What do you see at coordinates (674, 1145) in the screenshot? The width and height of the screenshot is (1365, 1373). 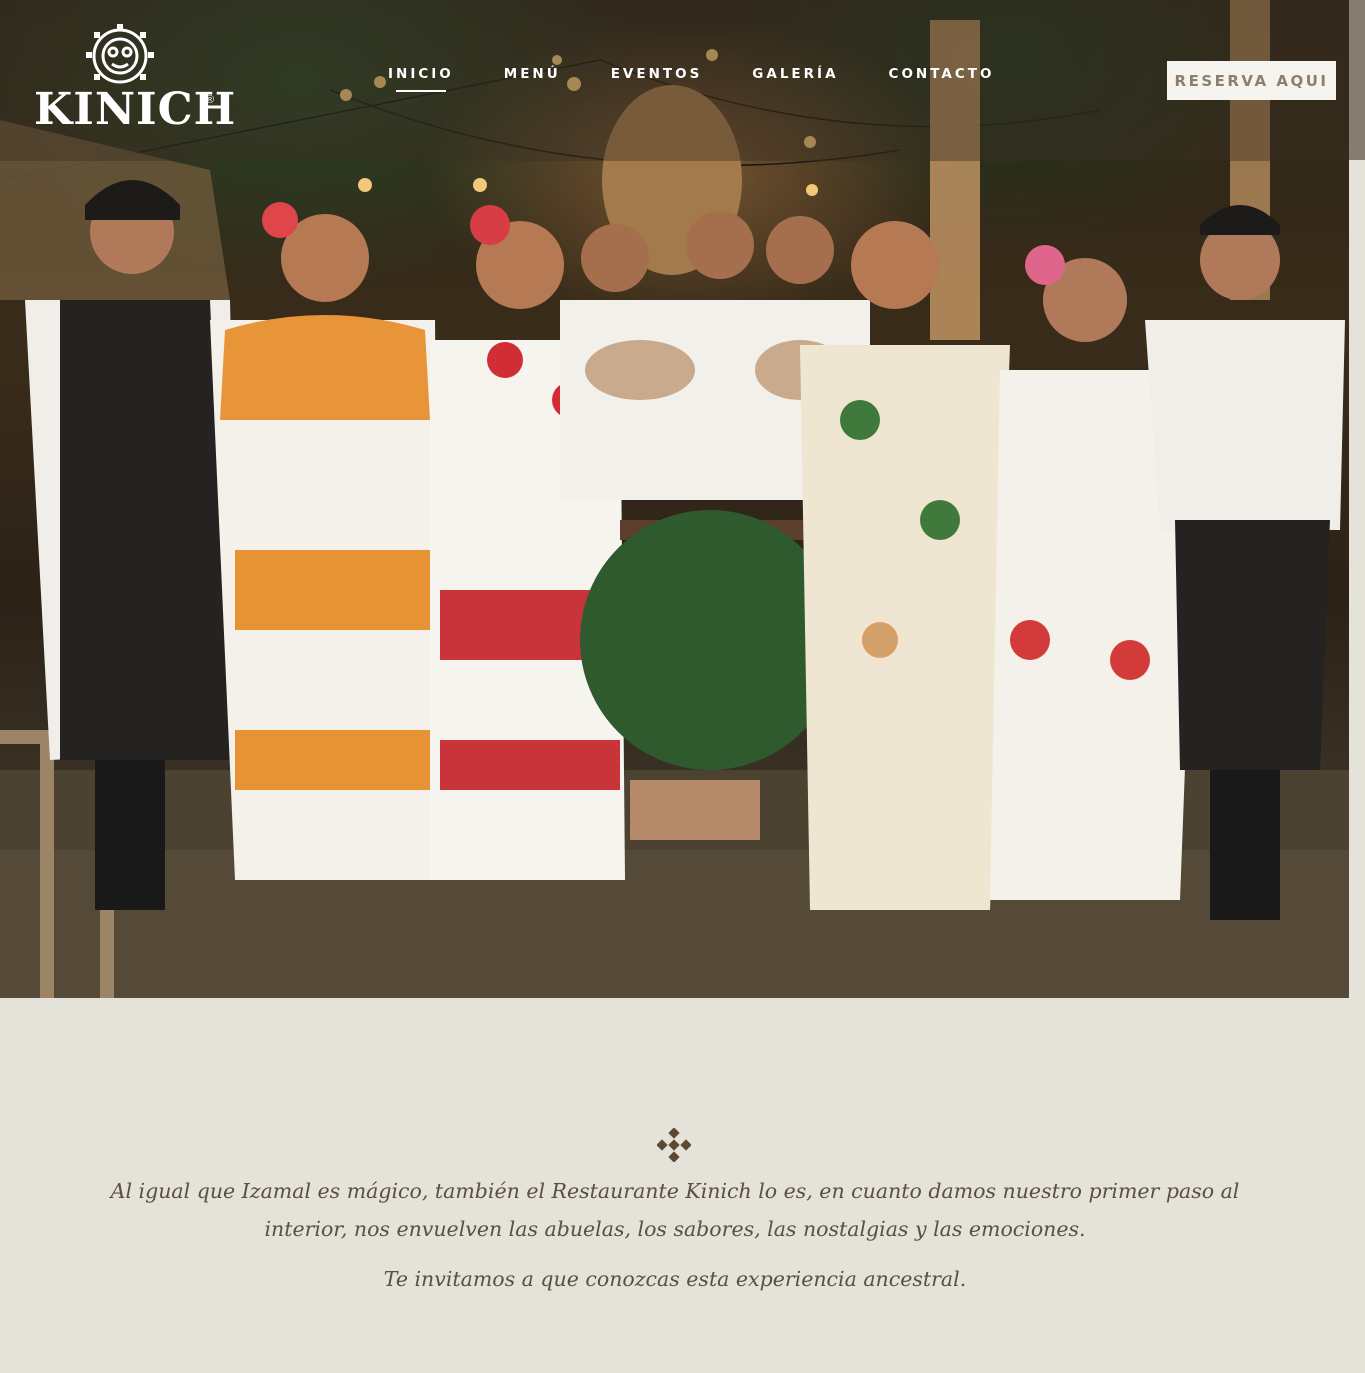 I see `diamond-ornament-icon` at bounding box center [674, 1145].